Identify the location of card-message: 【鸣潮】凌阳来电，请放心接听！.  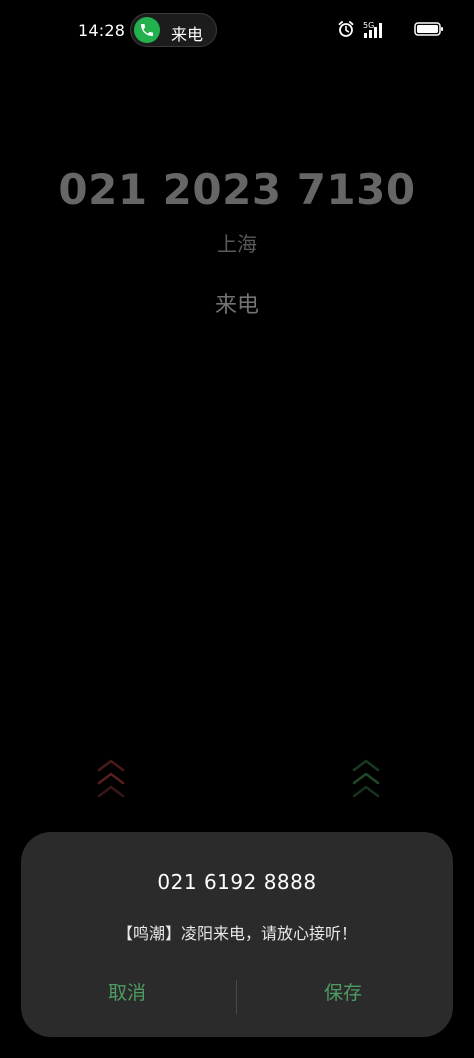
(236, 933).